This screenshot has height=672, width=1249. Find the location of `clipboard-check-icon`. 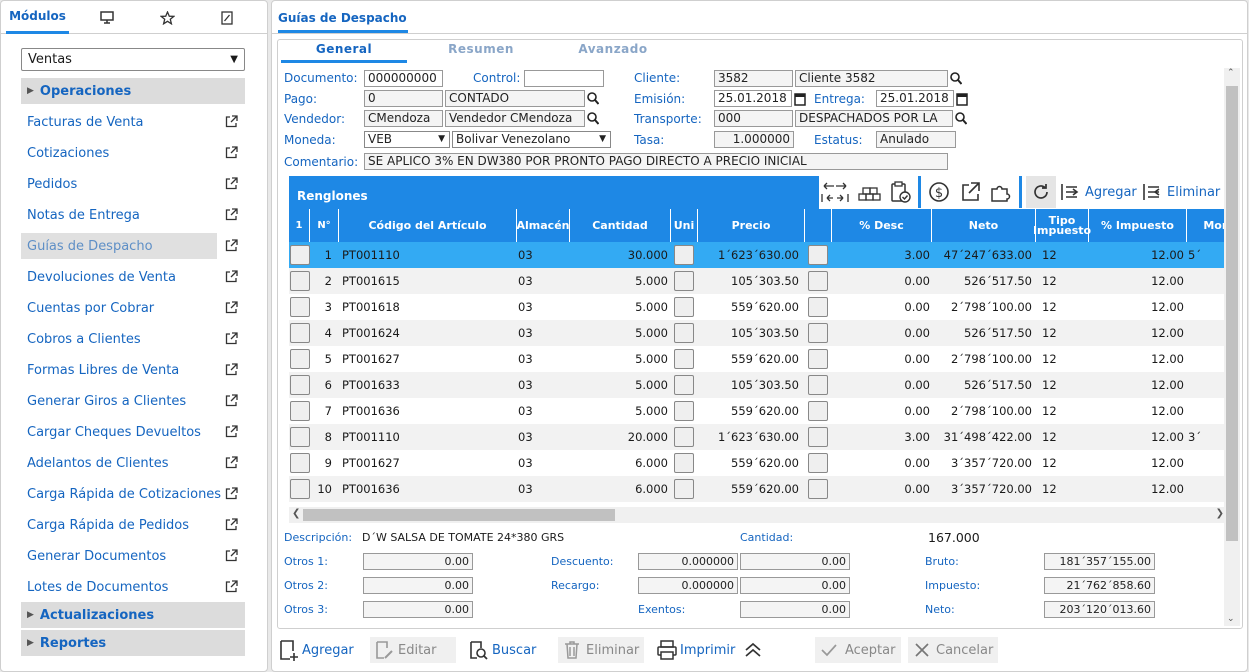

clipboard-check-icon is located at coordinates (900, 192).